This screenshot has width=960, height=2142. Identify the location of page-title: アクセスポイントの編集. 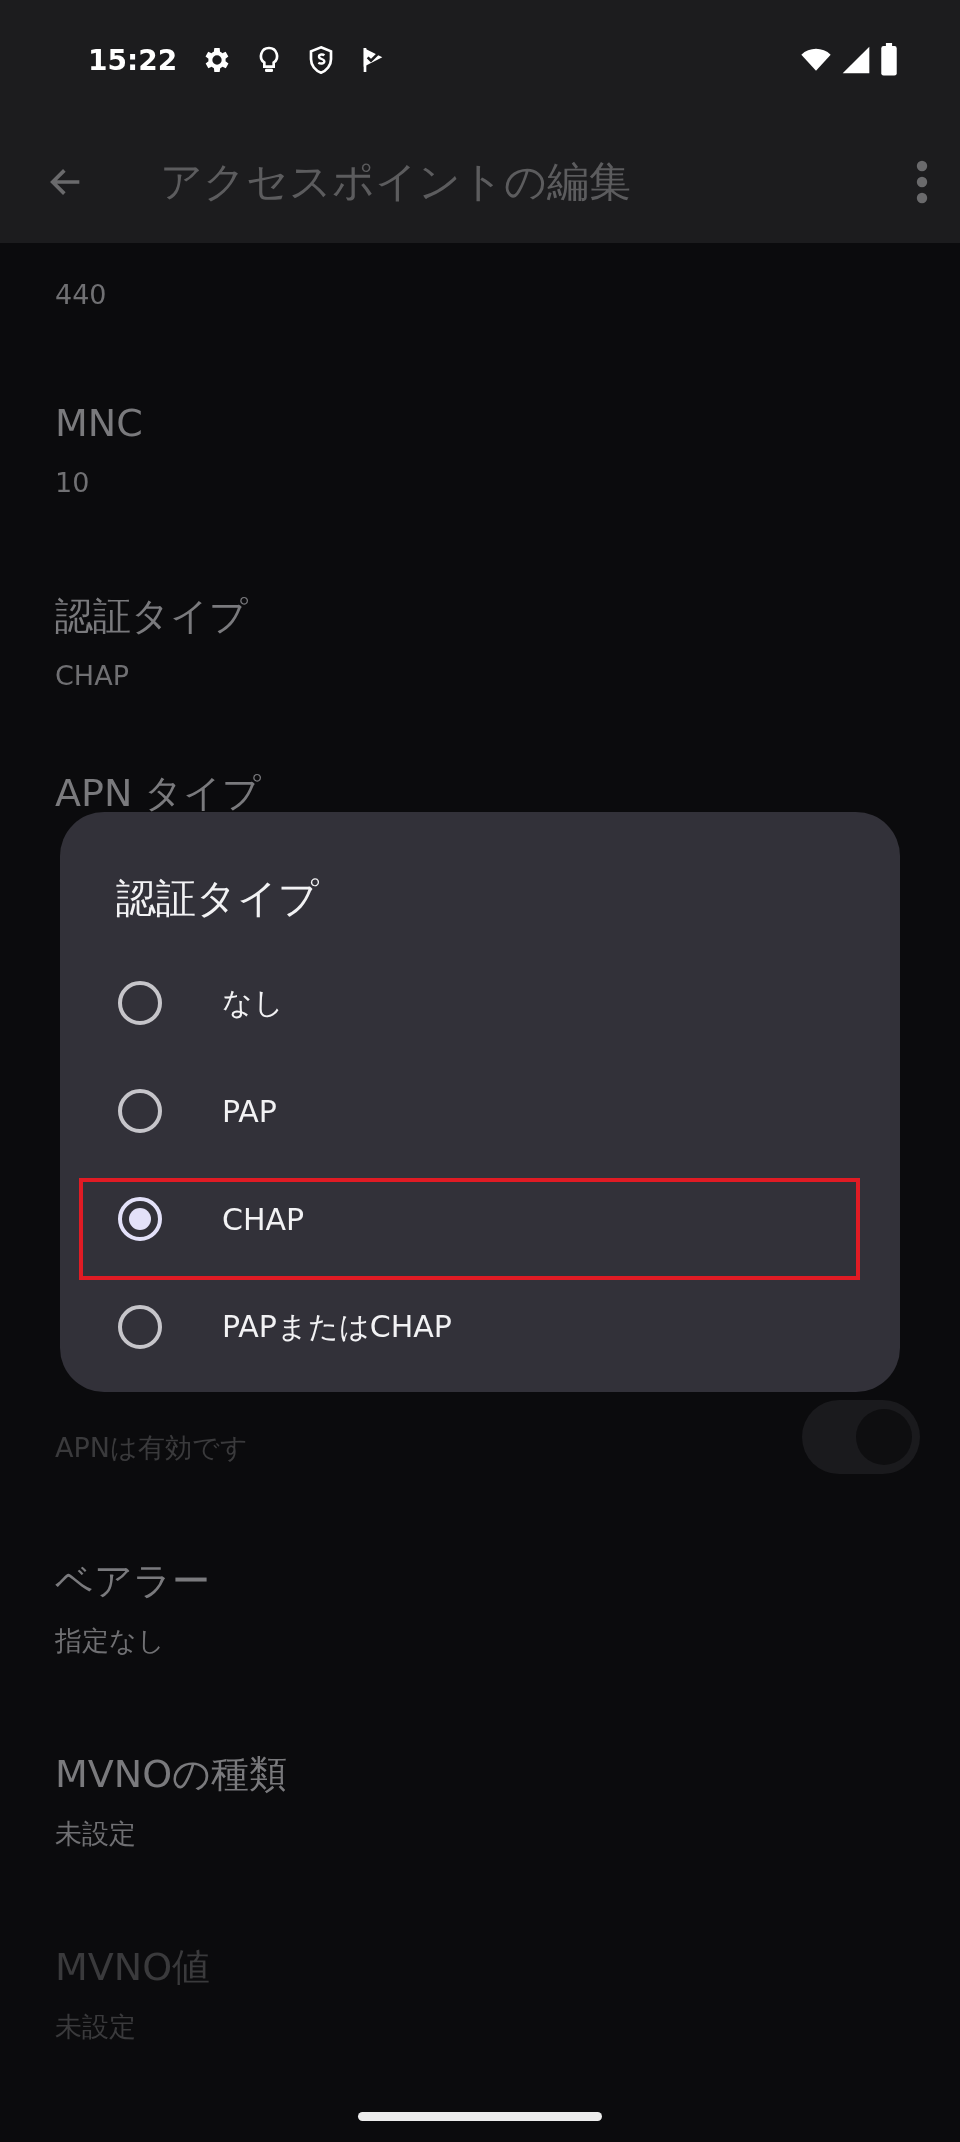
(396, 181).